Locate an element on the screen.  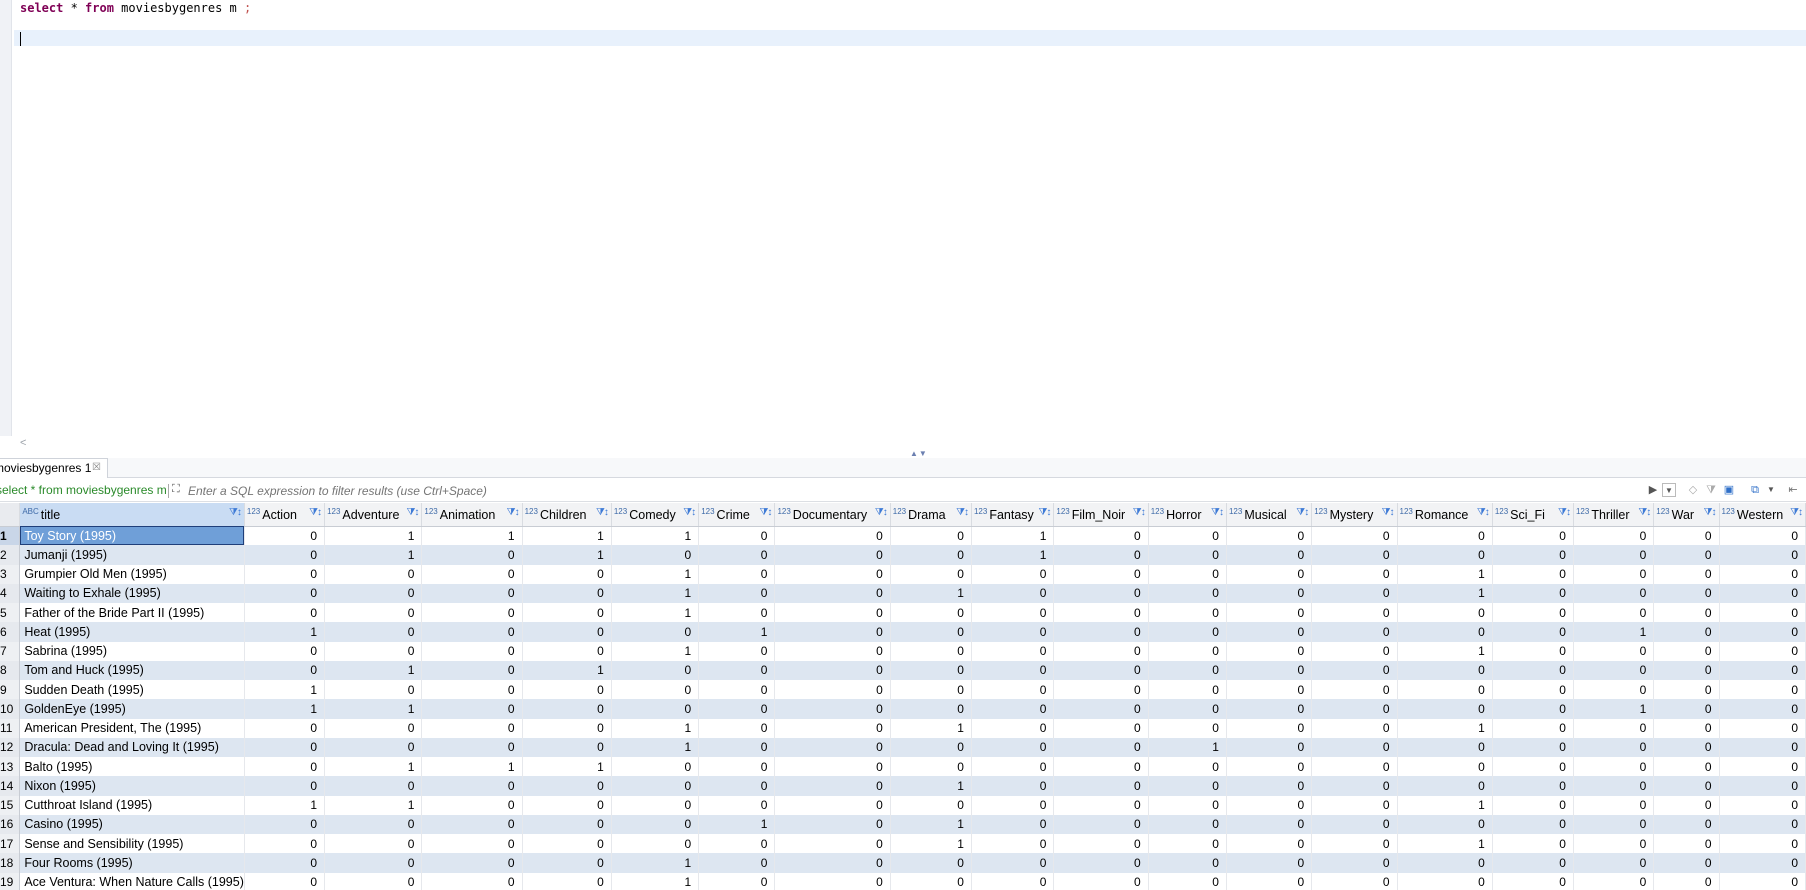
row-number: 18 is located at coordinates (10, 863).